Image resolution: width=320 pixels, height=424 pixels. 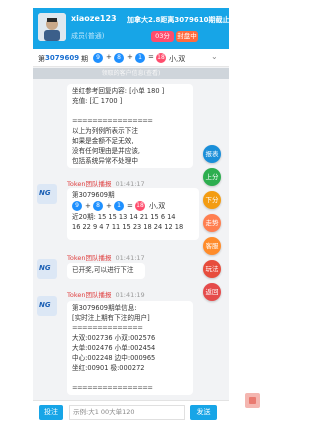 What do you see at coordinates (103, 270) in the screenshot?
I see `message-line: 已开奖,可以进行下注` at bounding box center [103, 270].